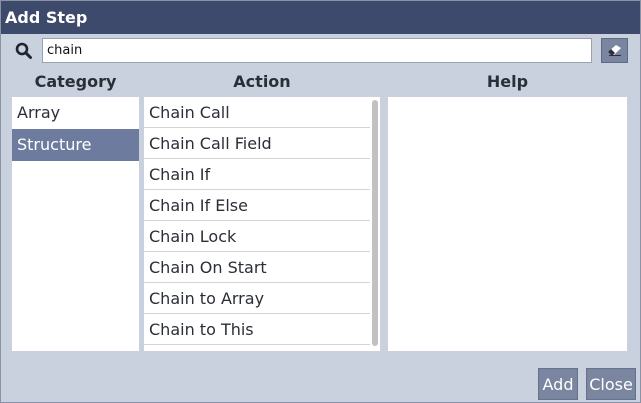  Describe the element at coordinates (257, 205) in the screenshot. I see `list-item: Chain If Else` at that location.